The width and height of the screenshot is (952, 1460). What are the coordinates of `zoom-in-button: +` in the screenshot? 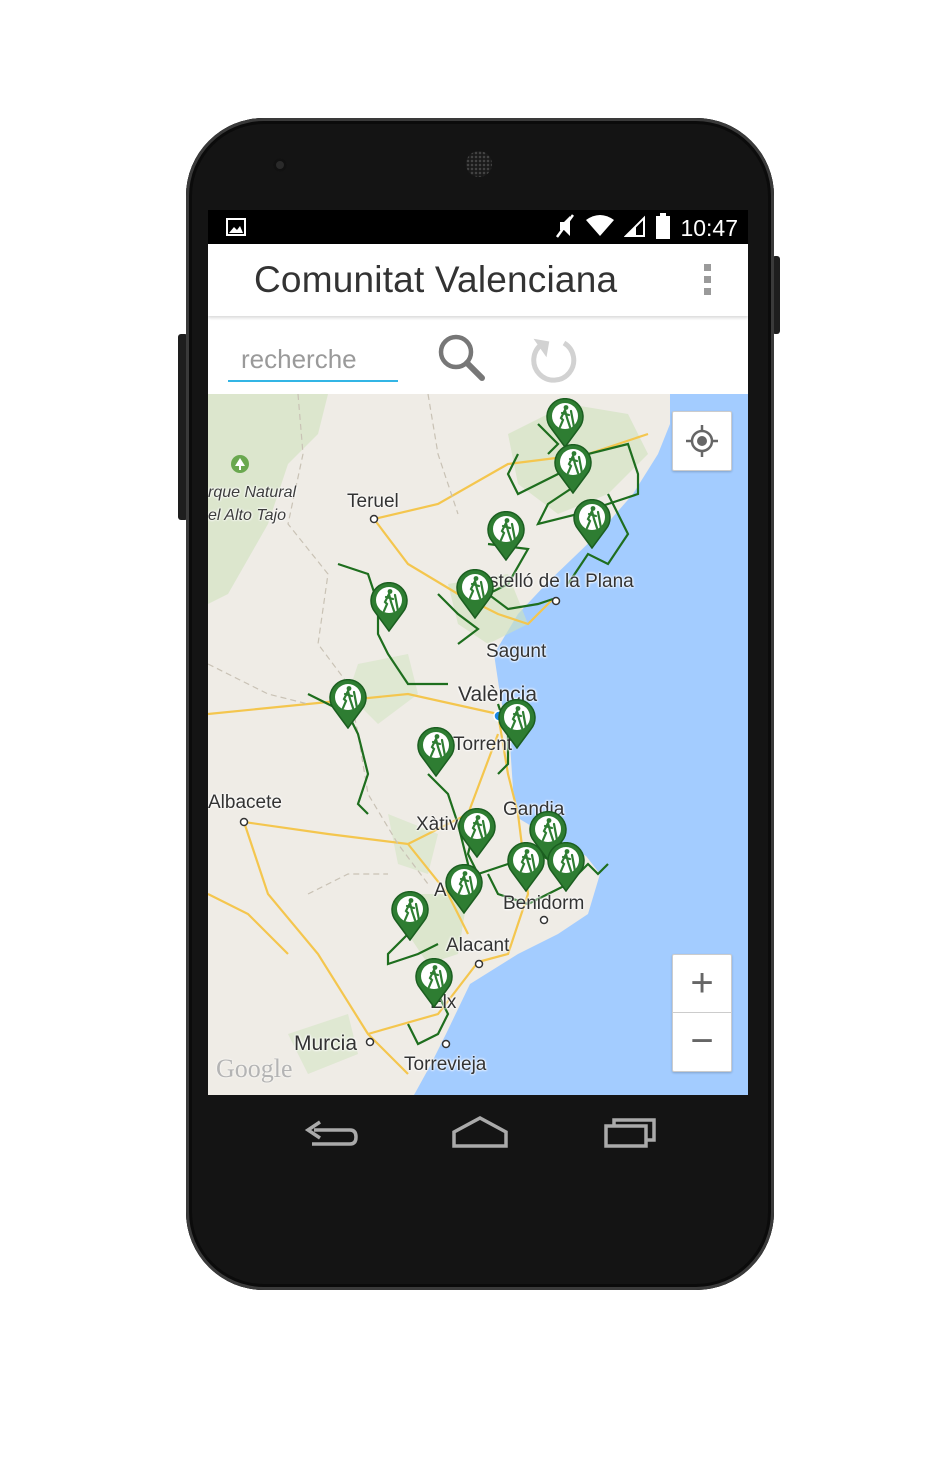 It's located at (702, 984).